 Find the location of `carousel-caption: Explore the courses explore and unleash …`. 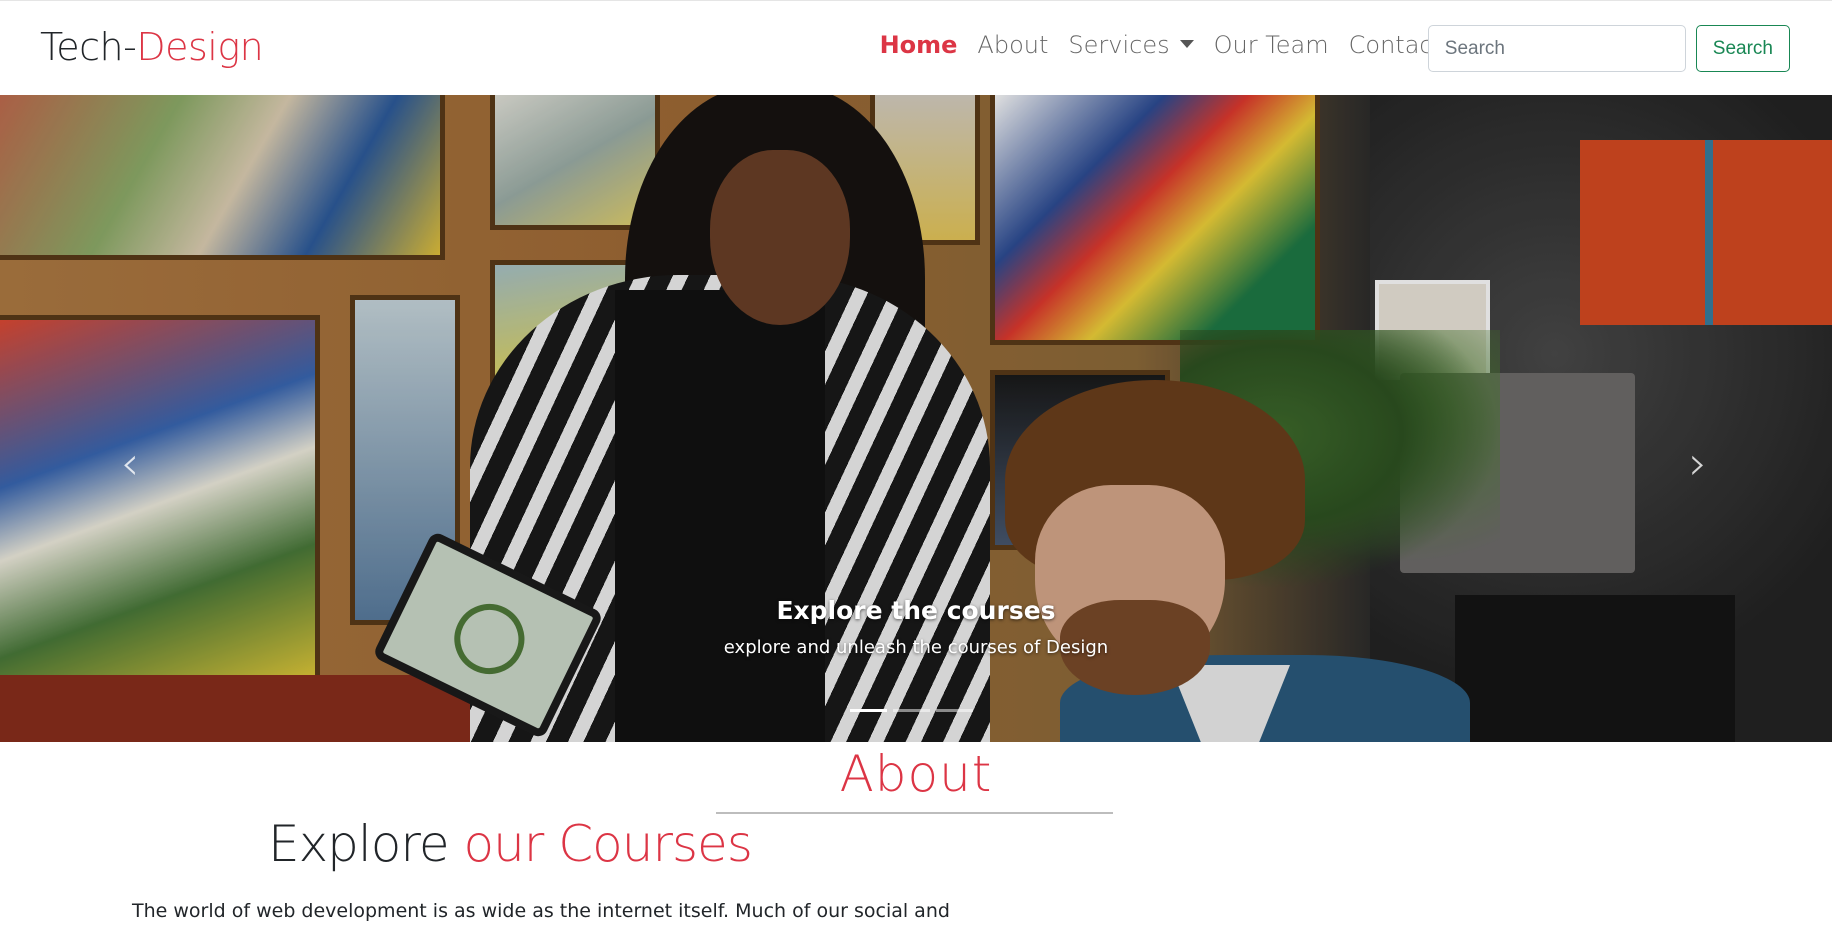

carousel-caption: Explore the courses explore and unleash … is located at coordinates (916, 627).